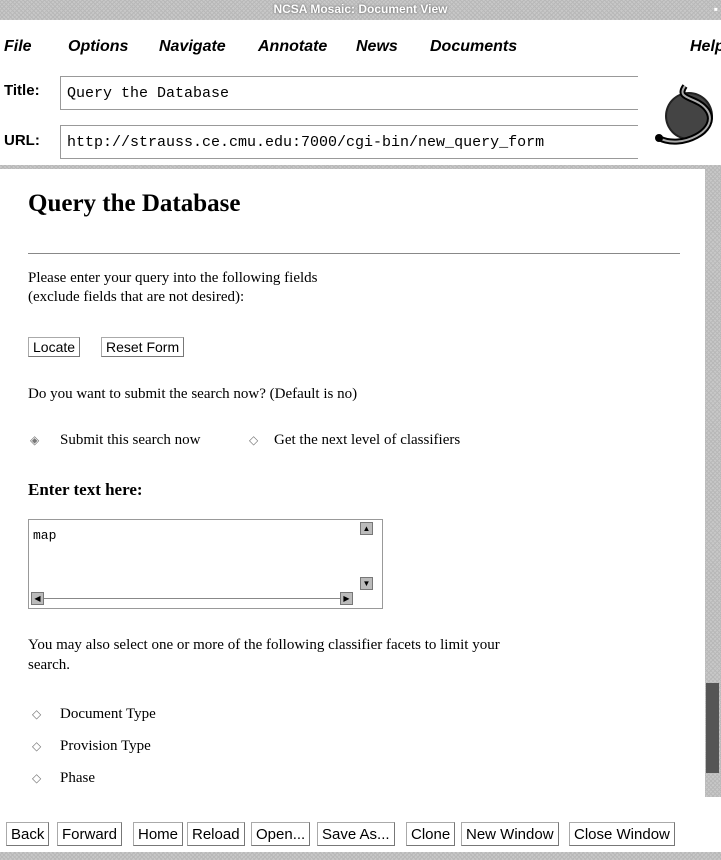 This screenshot has width=721, height=860. I want to click on intro-text-line2: (exclude fields that are not desired):, so click(136, 297).